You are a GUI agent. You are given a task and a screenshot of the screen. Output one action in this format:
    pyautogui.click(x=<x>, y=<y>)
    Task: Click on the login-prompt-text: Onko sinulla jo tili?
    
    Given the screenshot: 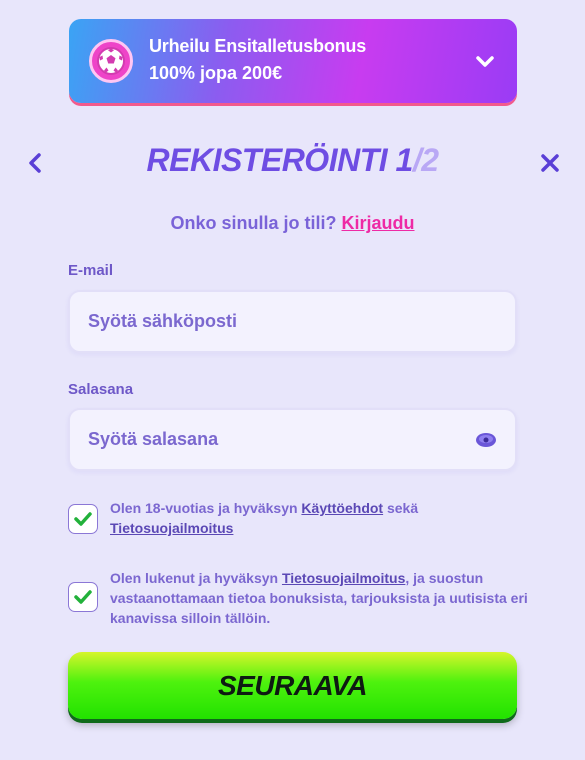 What is the action you would take?
    pyautogui.click(x=253, y=223)
    